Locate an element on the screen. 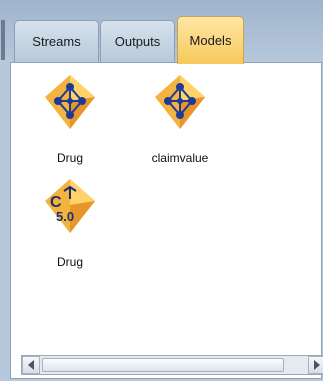 The height and width of the screenshot is (381, 323). c50-icon-text: 5.0 is located at coordinates (65, 216).